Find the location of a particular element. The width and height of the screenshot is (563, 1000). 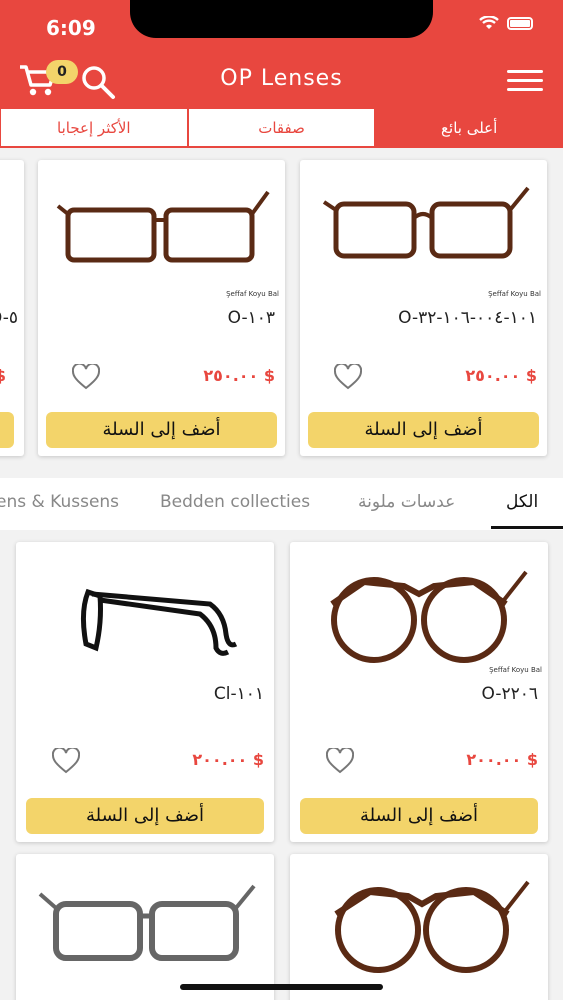

segment-best-seller: أعلى بائع is located at coordinates (469, 127).